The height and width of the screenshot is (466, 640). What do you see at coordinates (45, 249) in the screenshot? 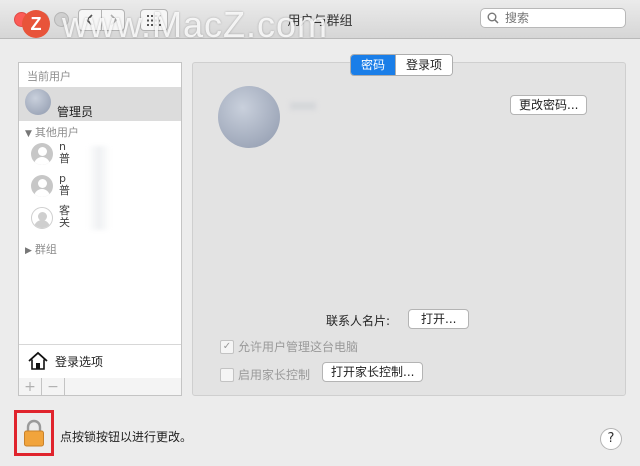
I see `groups-header: 群组` at bounding box center [45, 249].